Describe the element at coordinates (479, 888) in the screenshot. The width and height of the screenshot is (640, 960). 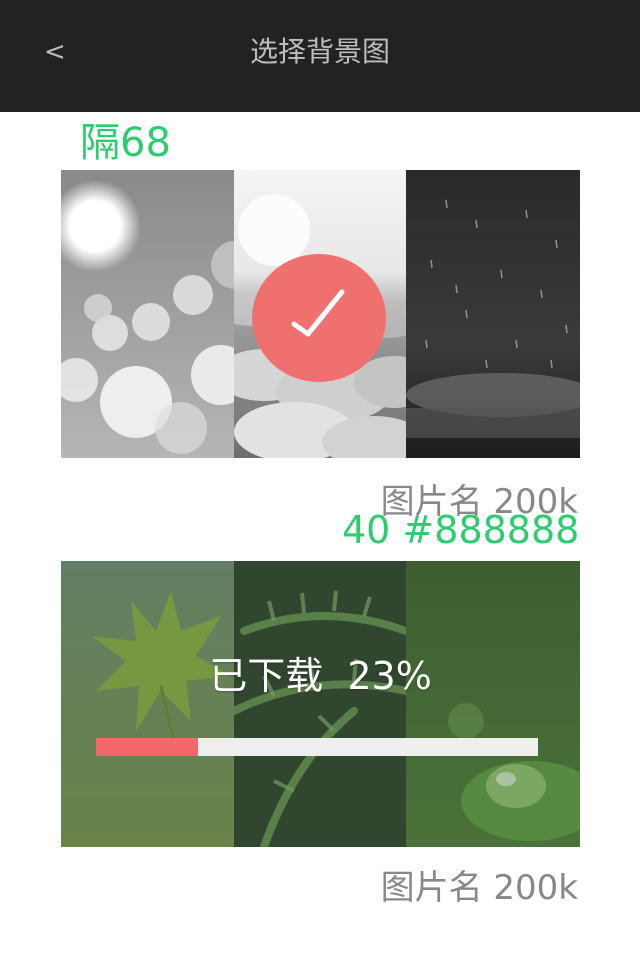
I see `wallpaper-caption-2: 图片名 200k` at that location.